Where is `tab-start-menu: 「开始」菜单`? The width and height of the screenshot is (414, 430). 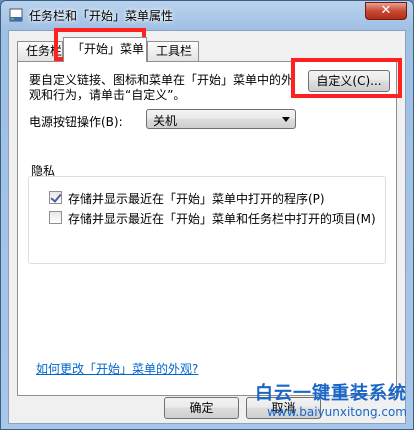
tab-start-menu: 「开始」菜单 is located at coordinates (105, 49).